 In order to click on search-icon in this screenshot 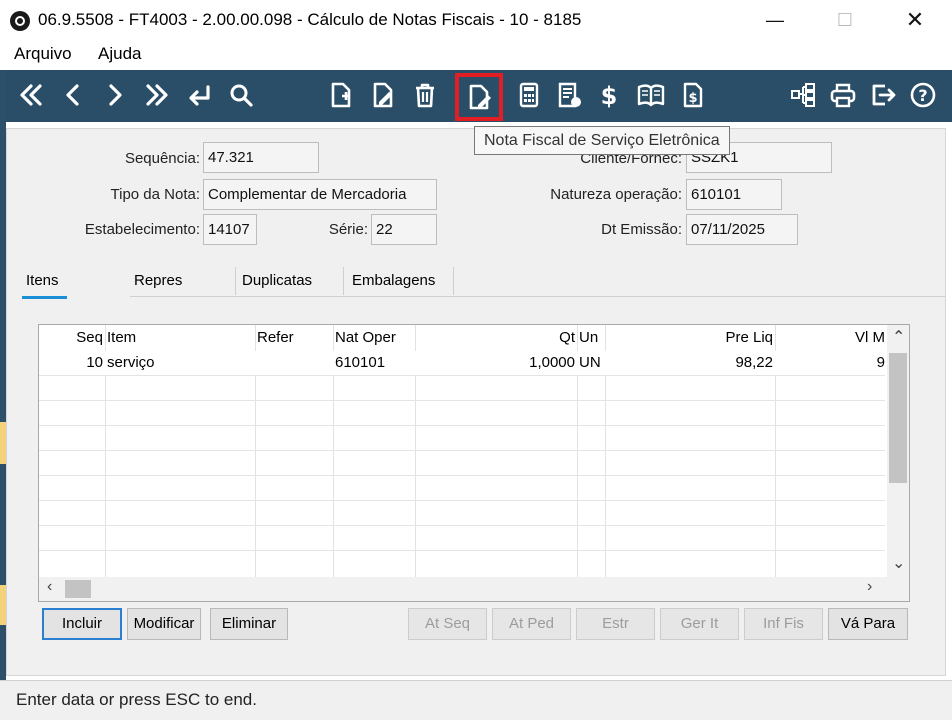, I will do `click(241, 95)`.